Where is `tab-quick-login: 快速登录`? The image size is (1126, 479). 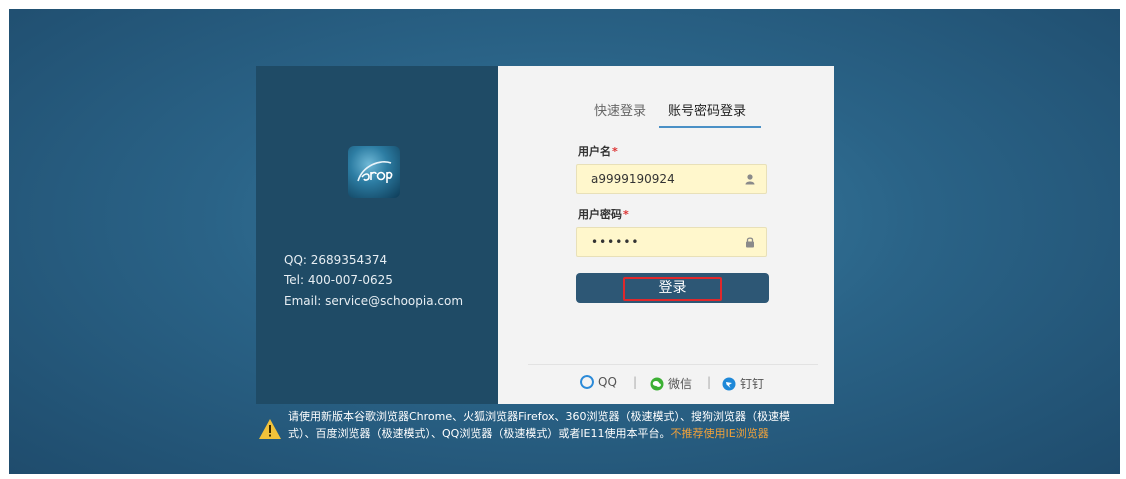 tab-quick-login: 快速登录 is located at coordinates (620, 109).